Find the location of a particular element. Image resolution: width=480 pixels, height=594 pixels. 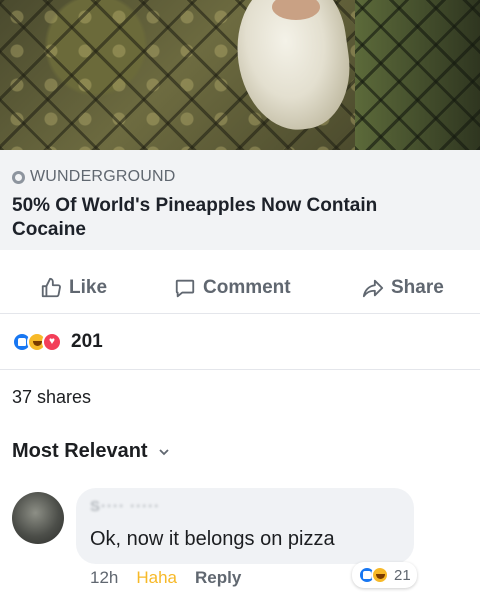

comment-bubble: S···· ····· Ok, now it belongs on pizza is located at coordinates (245, 526).